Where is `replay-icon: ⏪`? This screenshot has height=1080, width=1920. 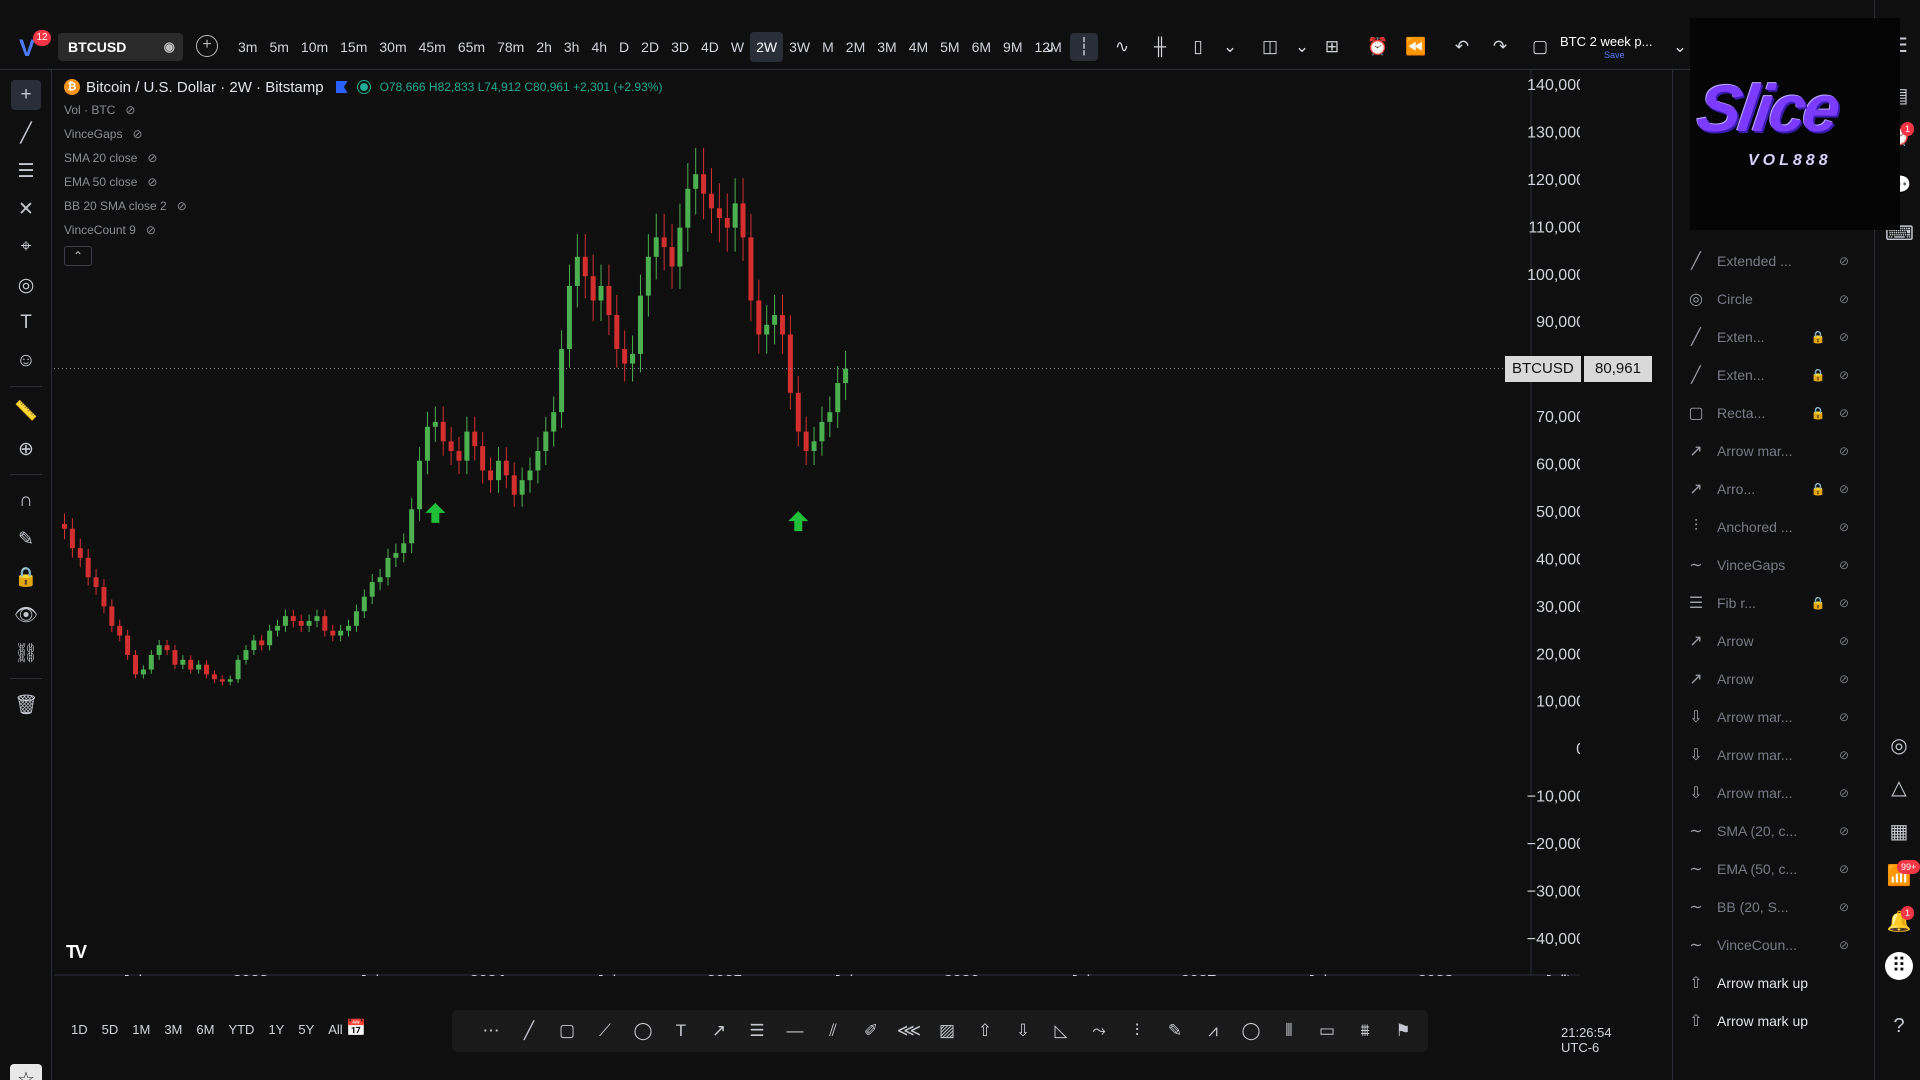 replay-icon: ⏪ is located at coordinates (1416, 47).